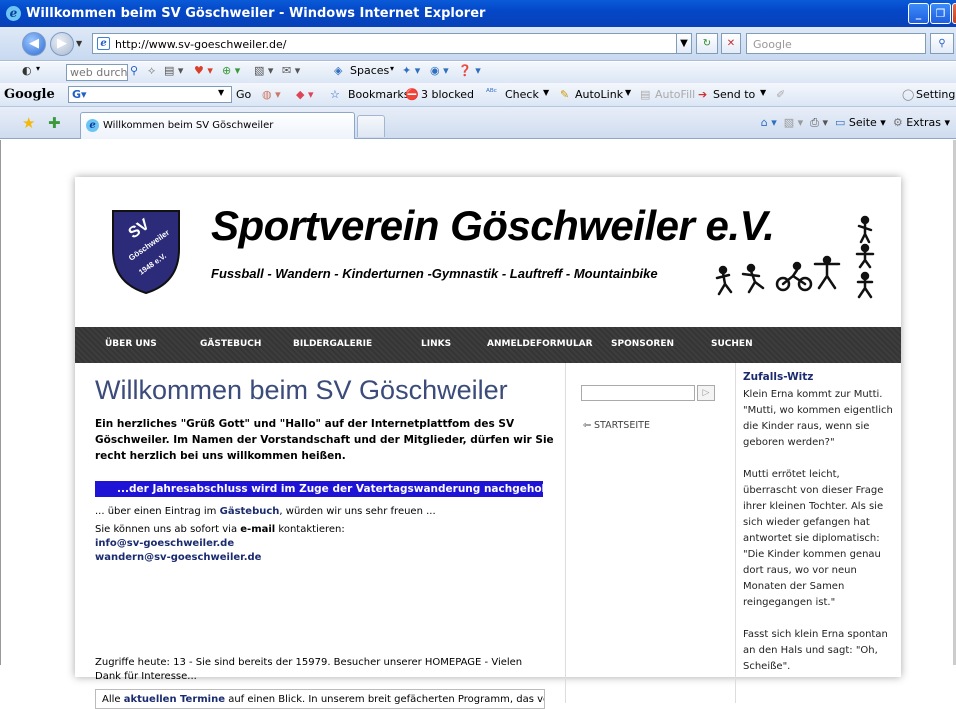 This screenshot has width=956, height=709. I want to click on toolbar-logo-icon: ◐, so click(27, 70).